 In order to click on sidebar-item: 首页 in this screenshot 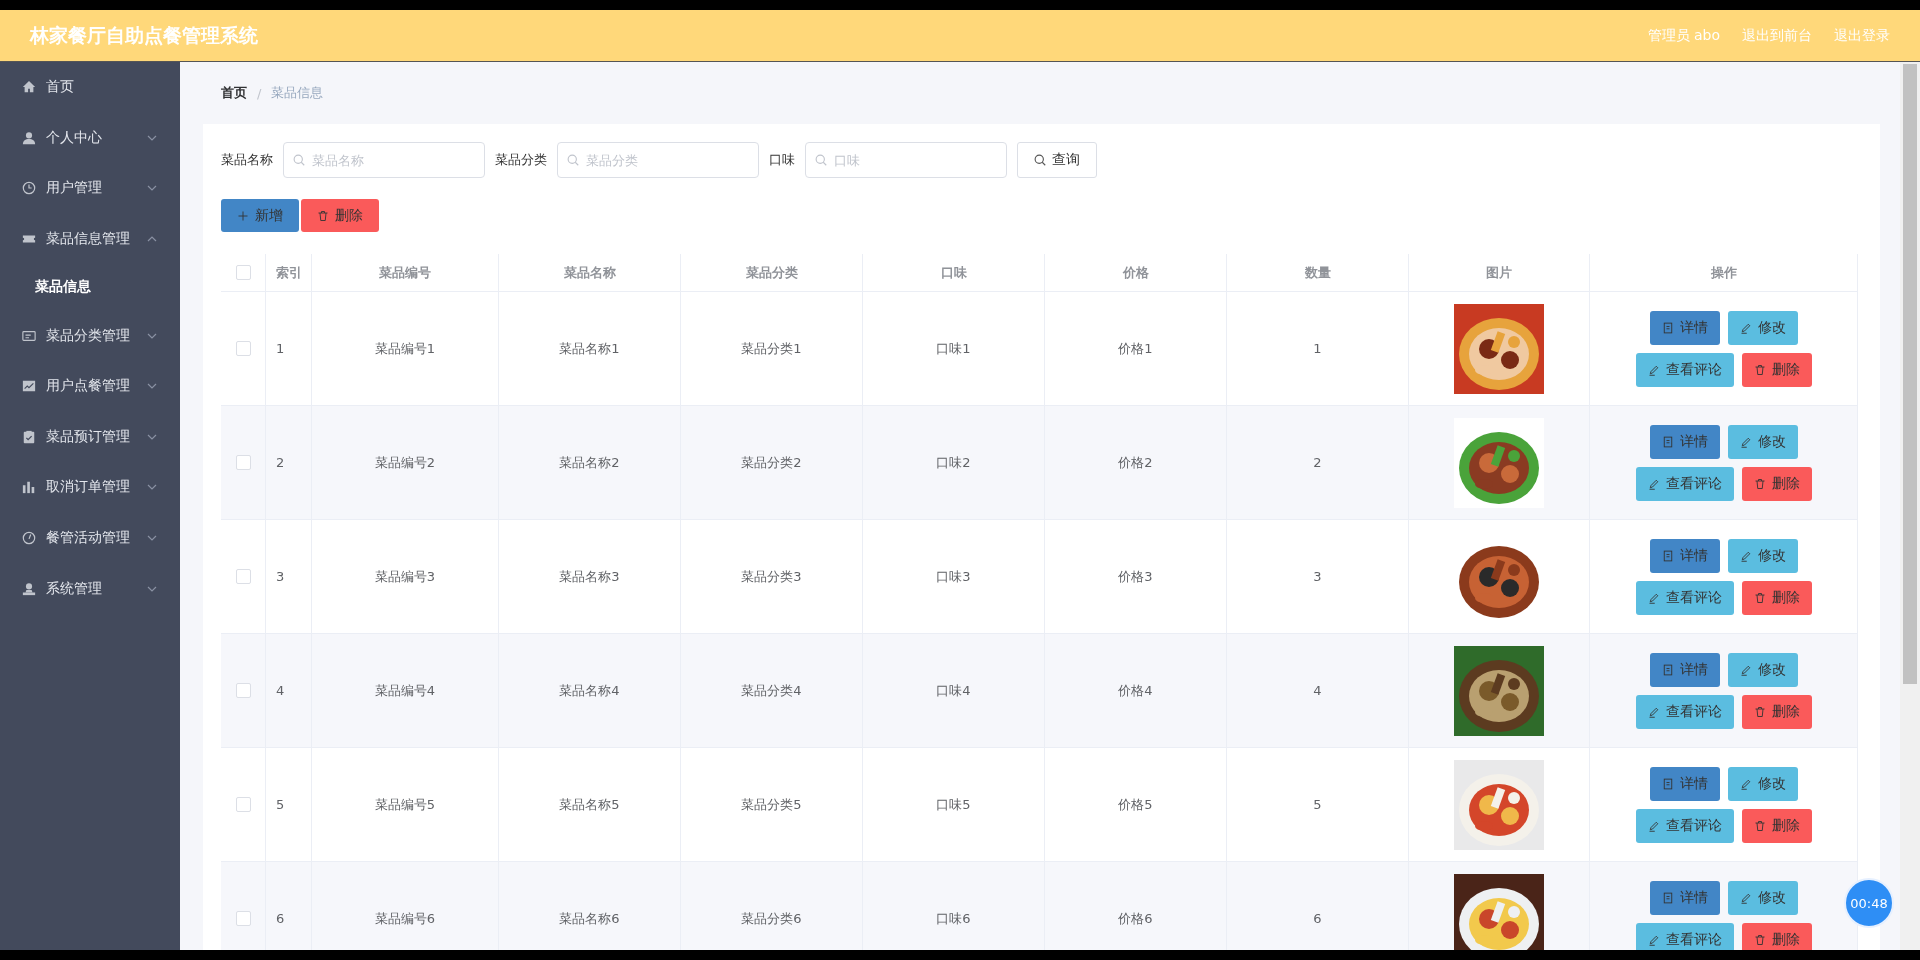, I will do `click(90, 87)`.